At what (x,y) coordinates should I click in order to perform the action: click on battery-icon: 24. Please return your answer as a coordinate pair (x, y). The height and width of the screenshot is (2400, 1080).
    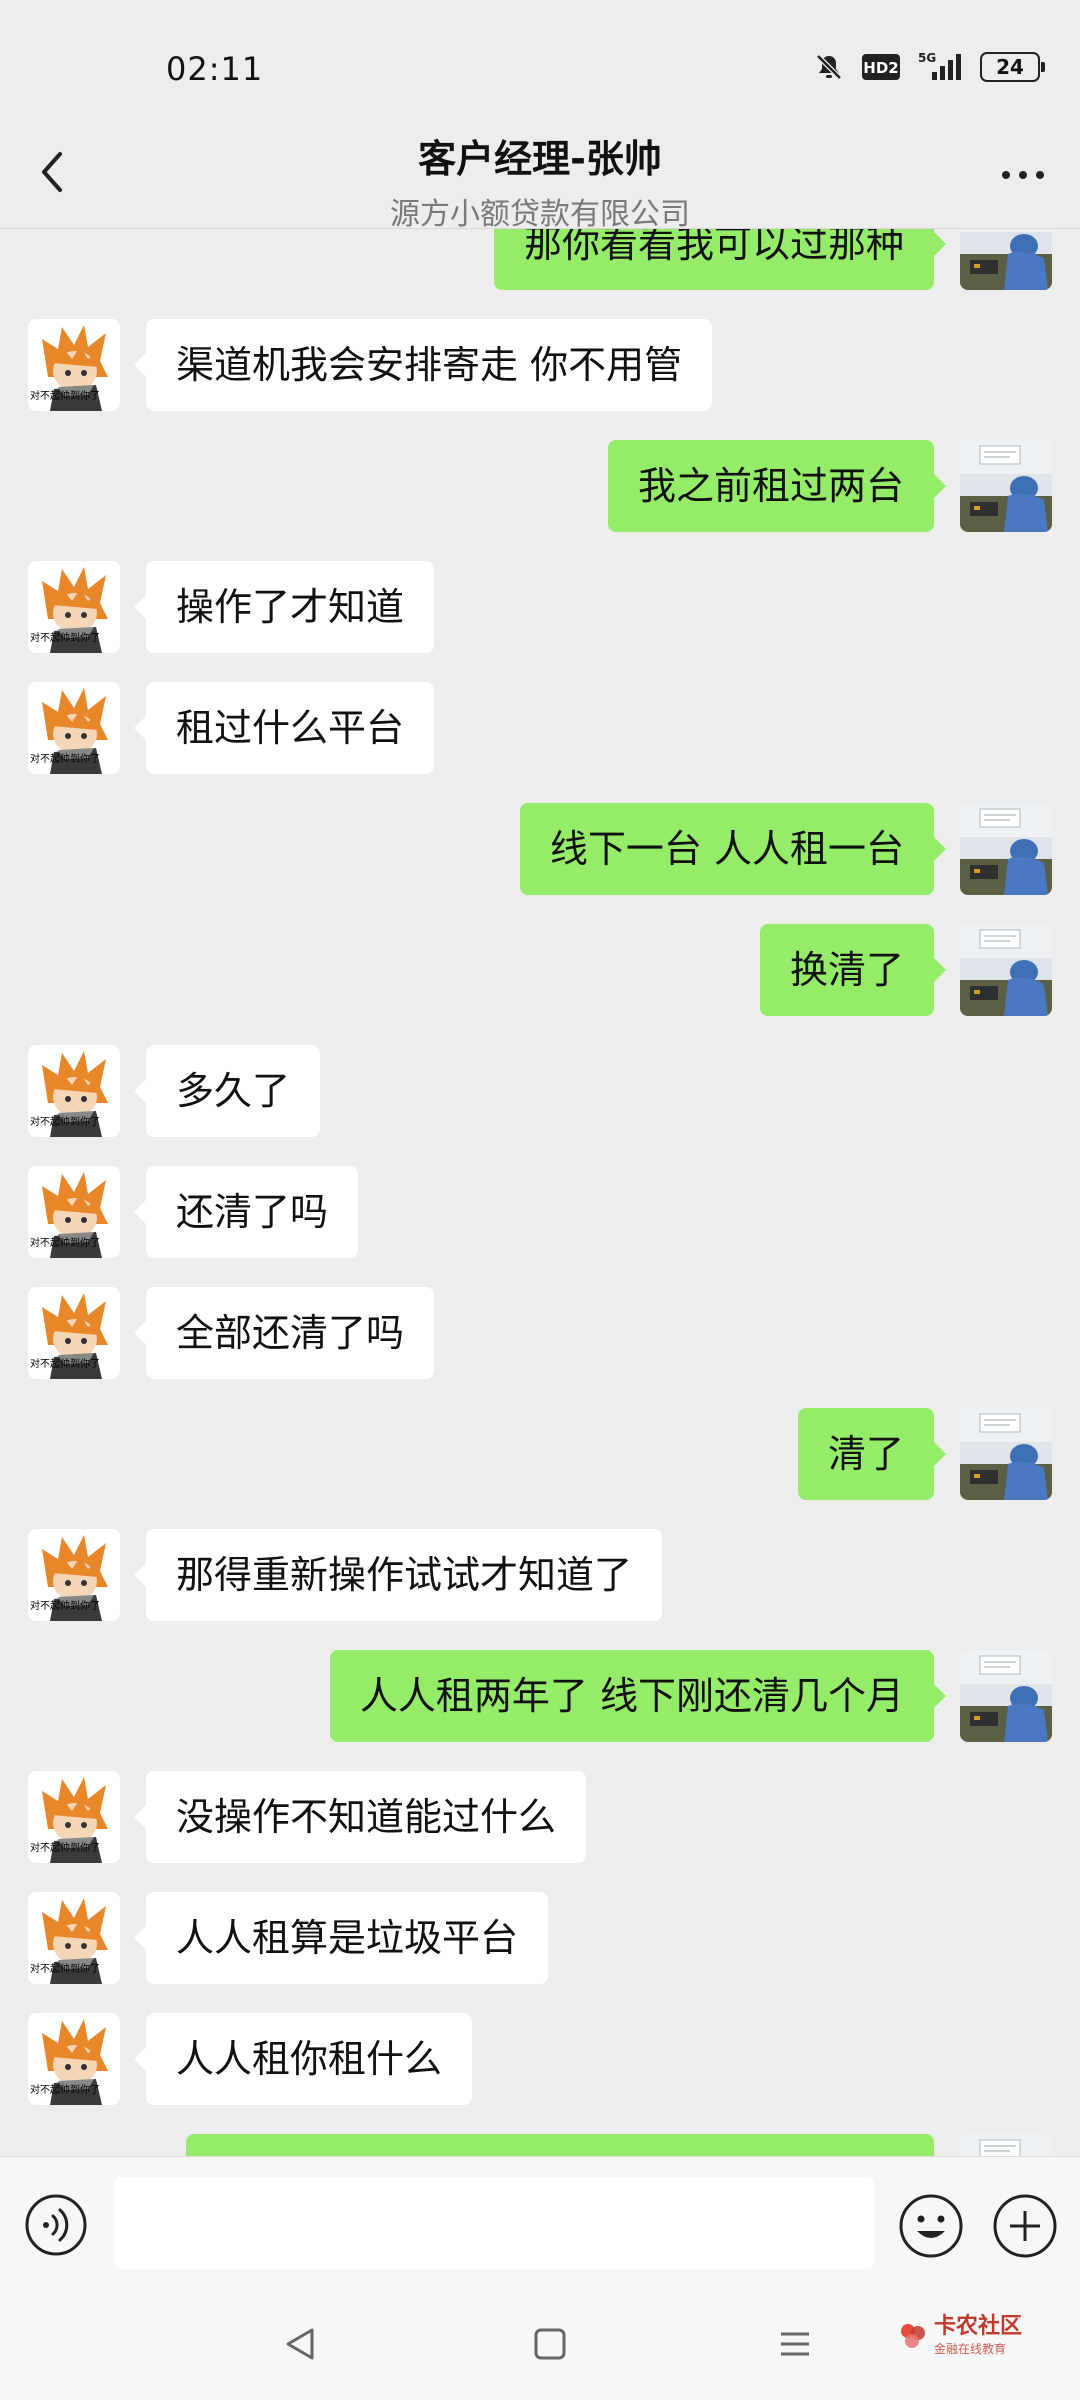
    Looking at the image, I should click on (1012, 67).